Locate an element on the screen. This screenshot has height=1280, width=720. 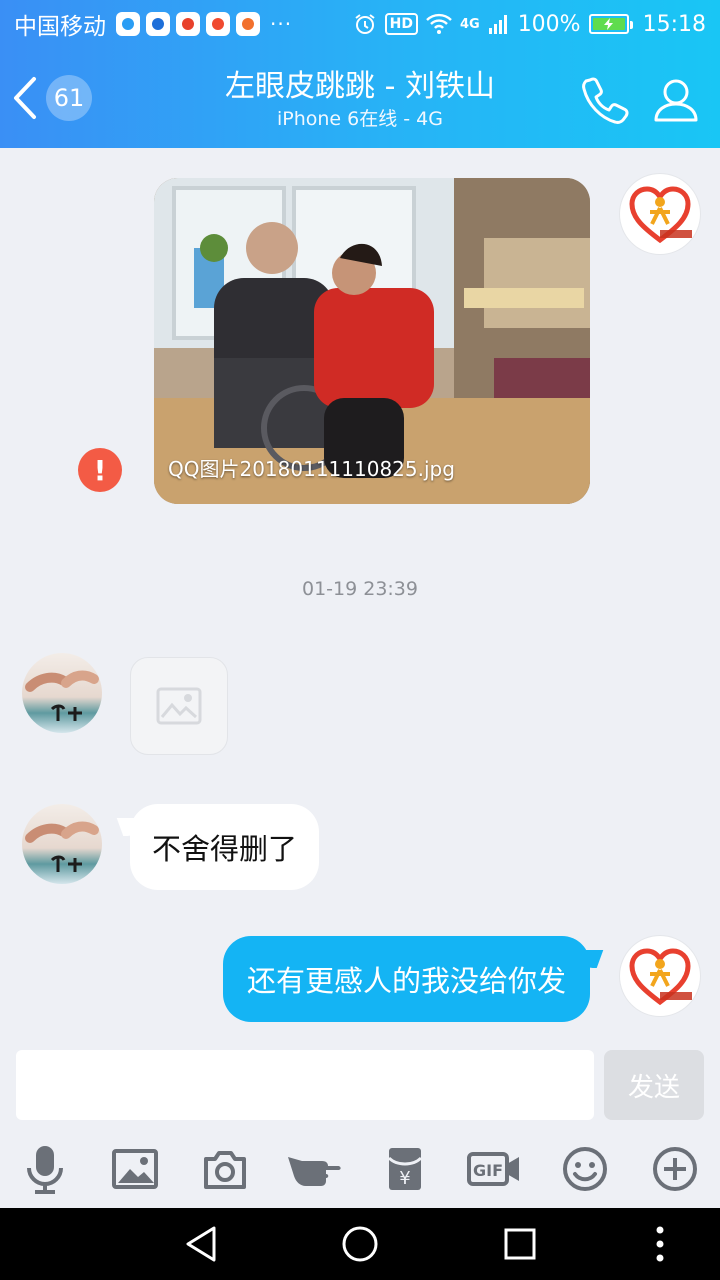
camera-icon is located at coordinates (225, 1170).